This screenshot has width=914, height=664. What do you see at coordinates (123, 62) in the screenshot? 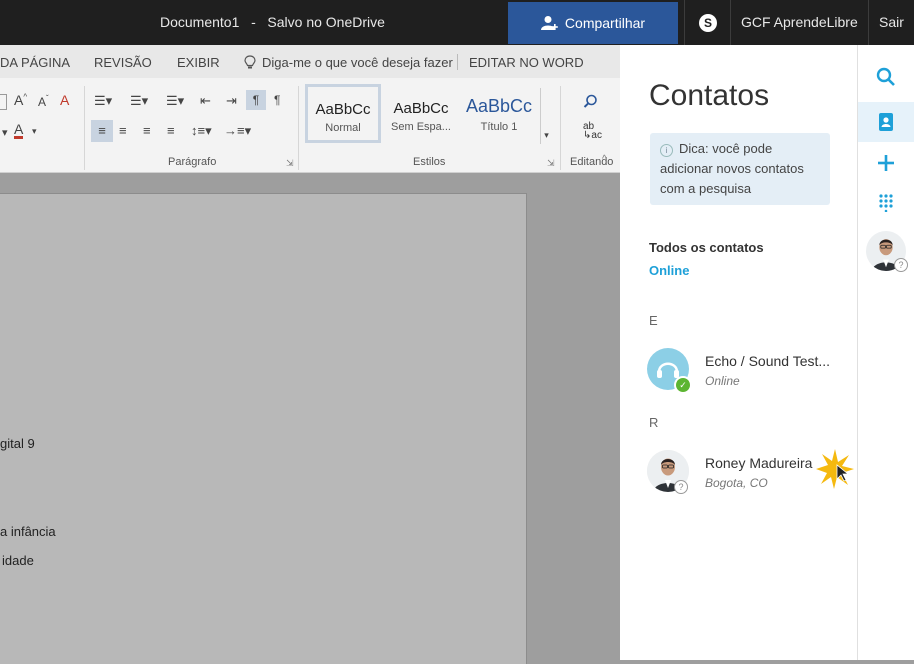
I see `tab-review: REVISÃO` at bounding box center [123, 62].